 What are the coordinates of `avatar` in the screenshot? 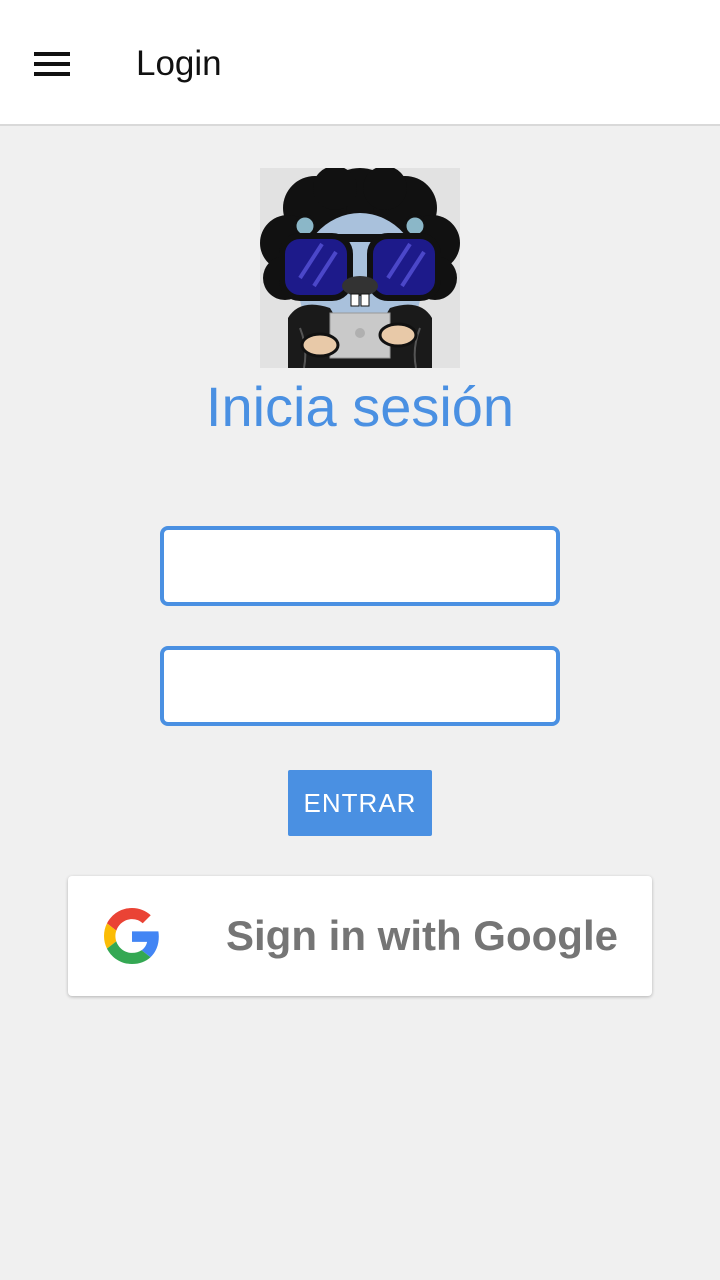 It's located at (360, 268).